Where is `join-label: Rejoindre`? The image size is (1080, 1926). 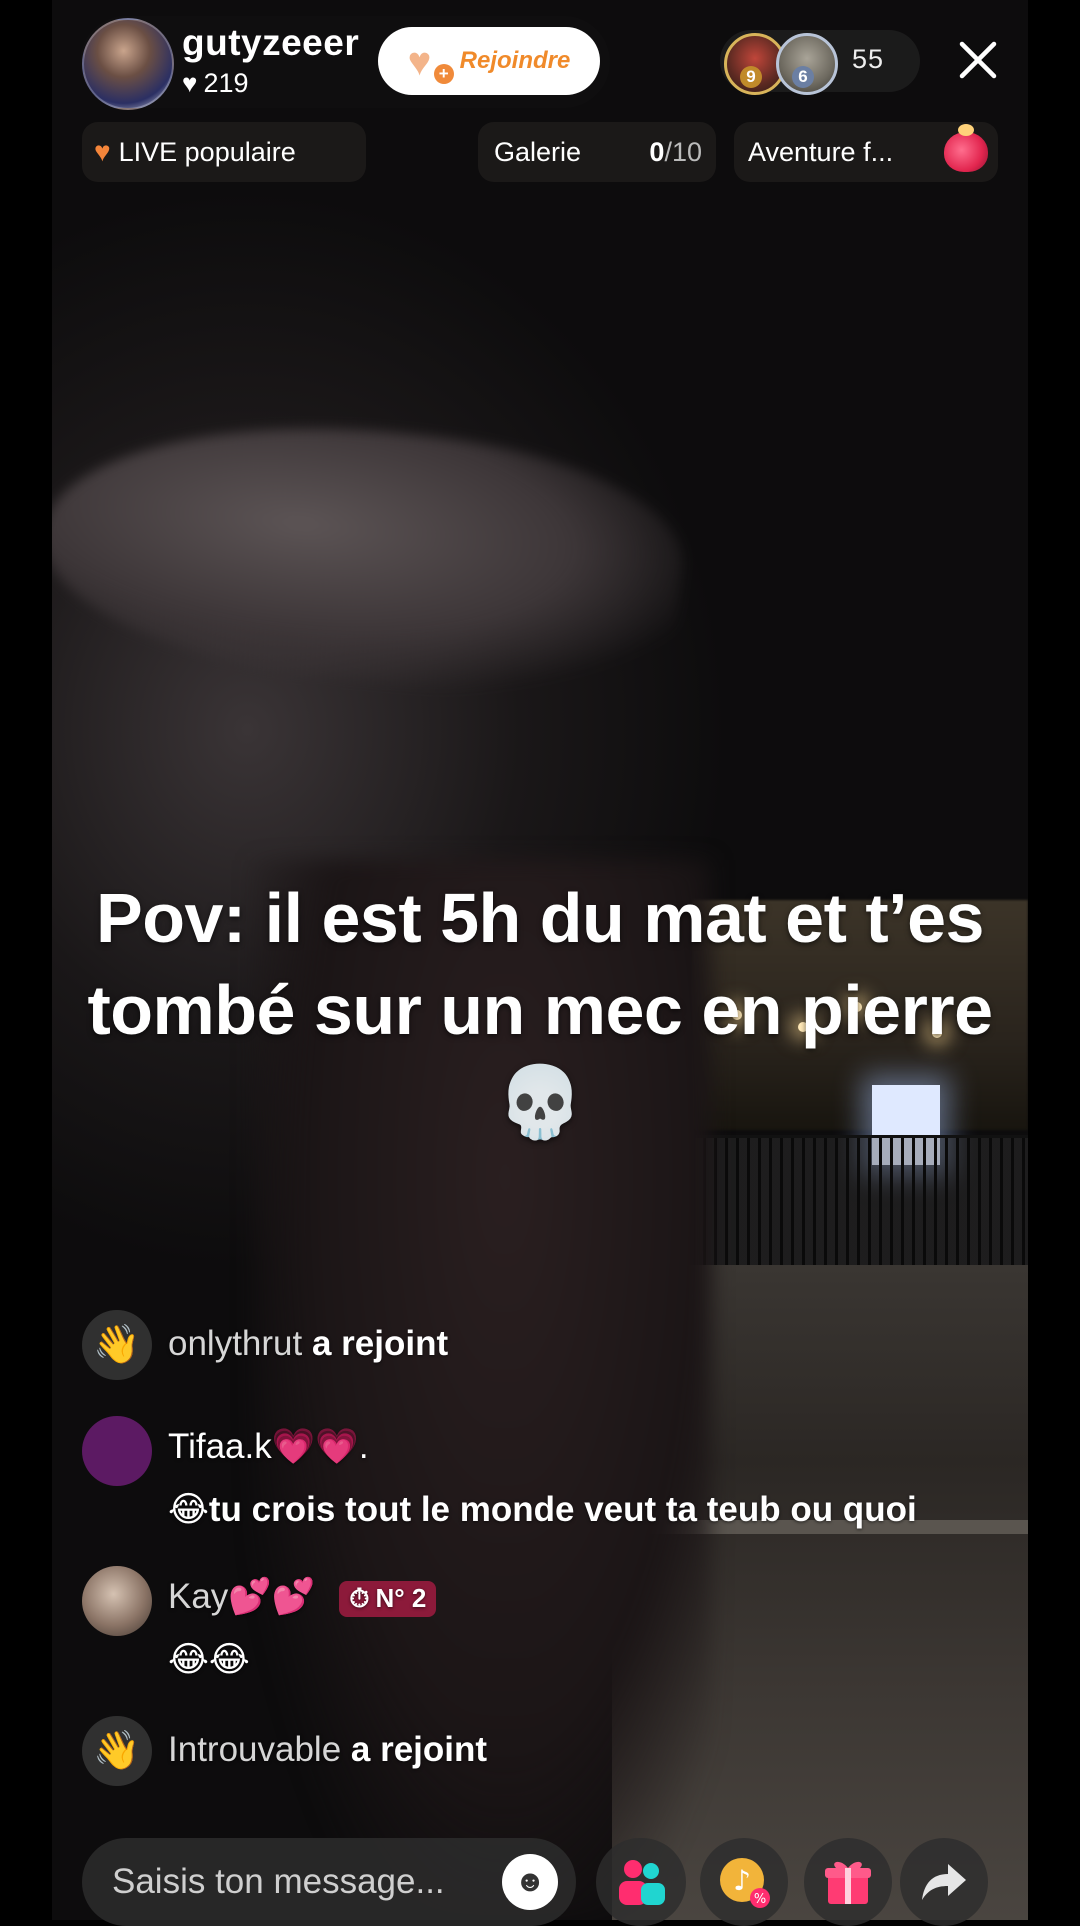 join-label: Rejoindre is located at coordinates (515, 60).